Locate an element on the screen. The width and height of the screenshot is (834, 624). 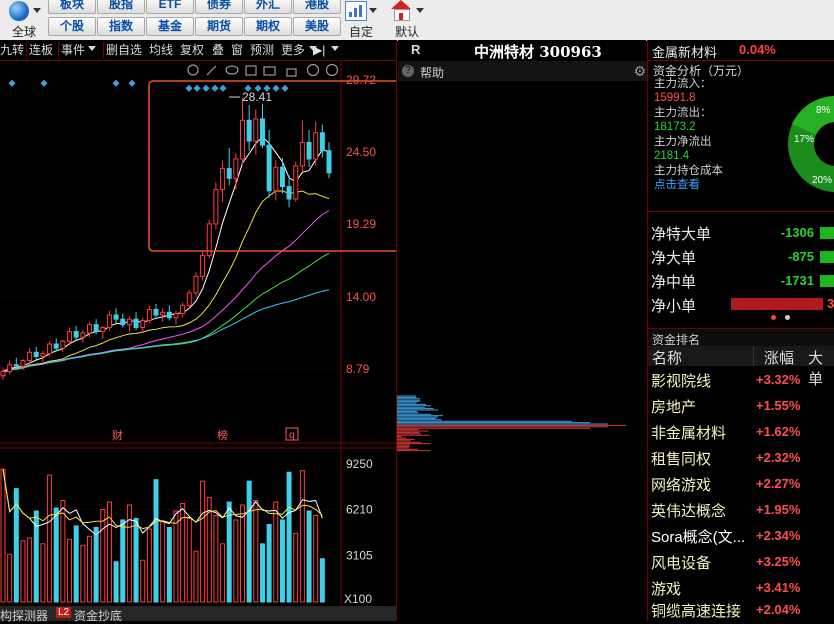
home-icon is located at coordinates (401, 10).